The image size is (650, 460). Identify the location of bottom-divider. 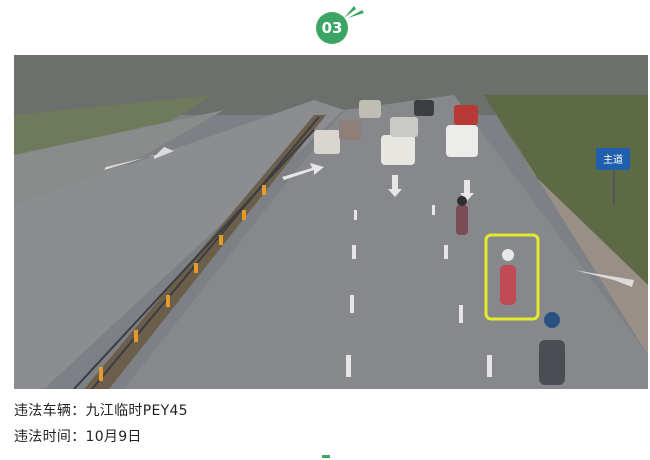
(326, 456).